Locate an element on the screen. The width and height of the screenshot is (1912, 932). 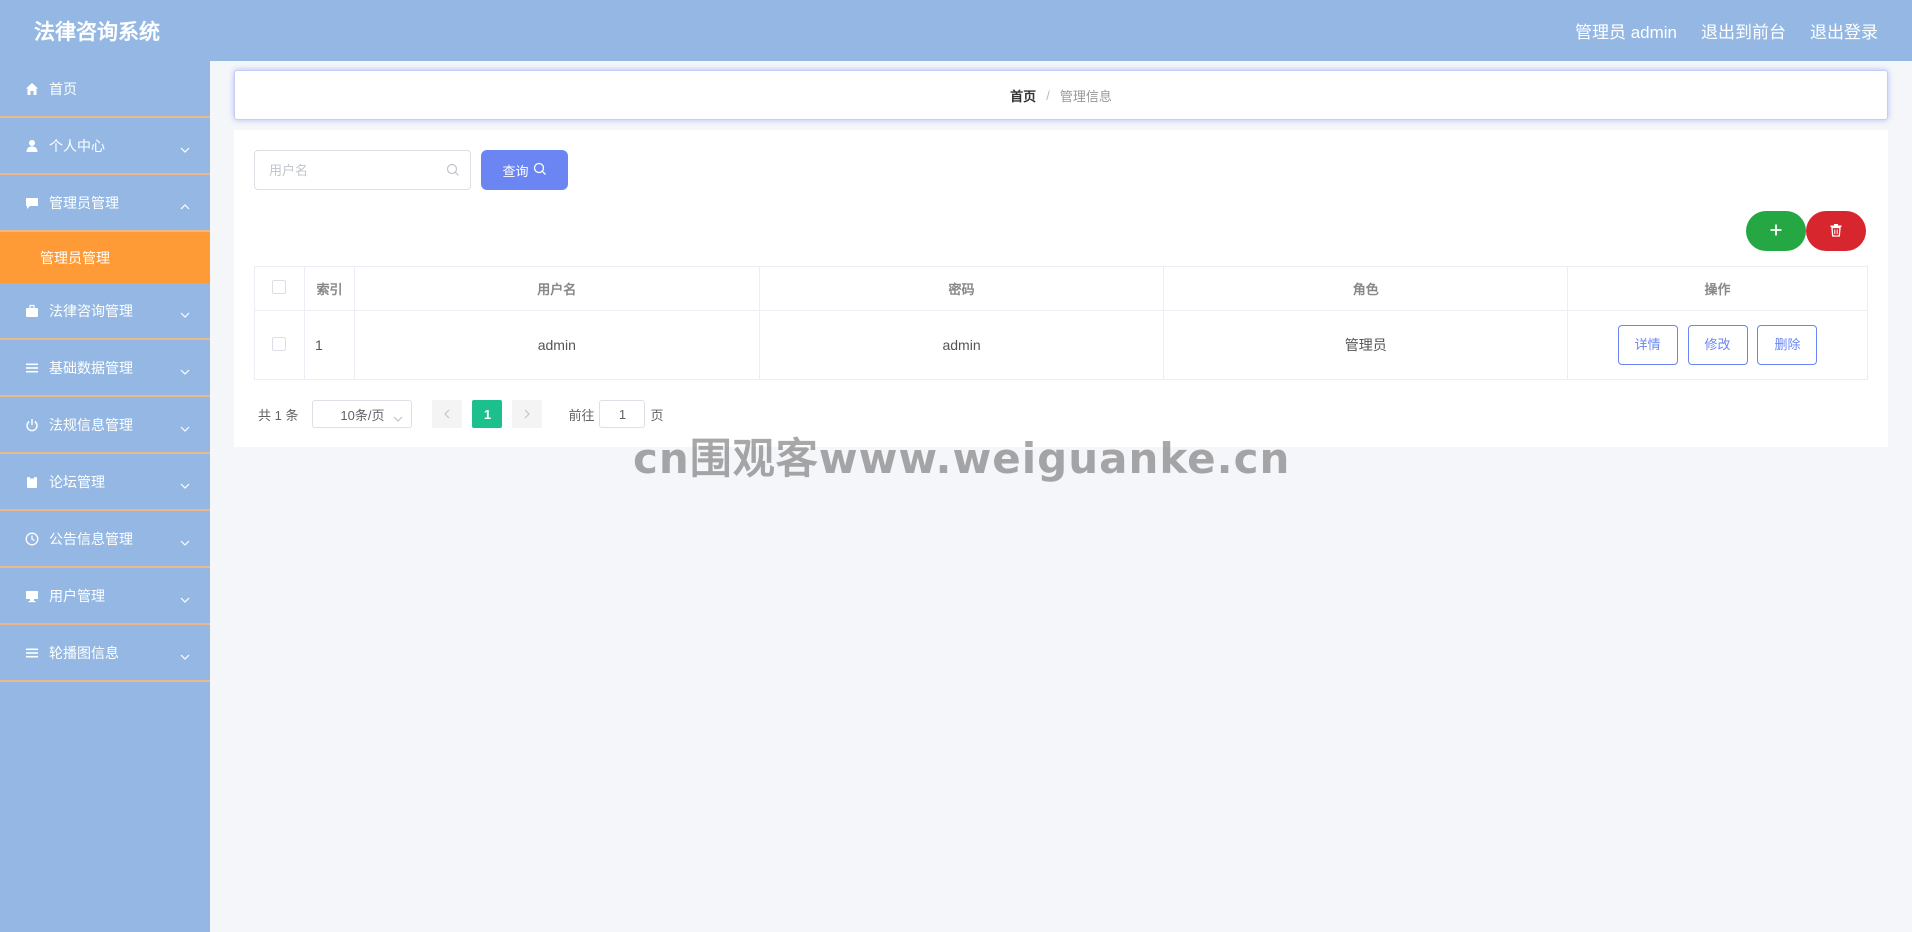
table-header-row: 索引 用户名 密码 角色 操作 is located at coordinates (1061, 288).